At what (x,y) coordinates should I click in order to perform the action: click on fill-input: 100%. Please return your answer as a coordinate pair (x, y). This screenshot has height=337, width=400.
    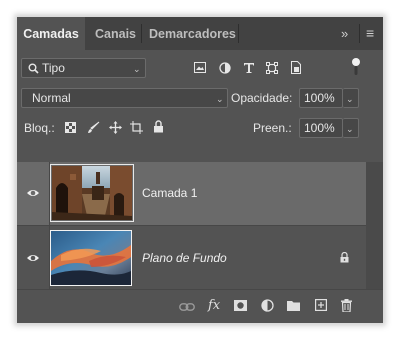
    Looking at the image, I should click on (321, 128).